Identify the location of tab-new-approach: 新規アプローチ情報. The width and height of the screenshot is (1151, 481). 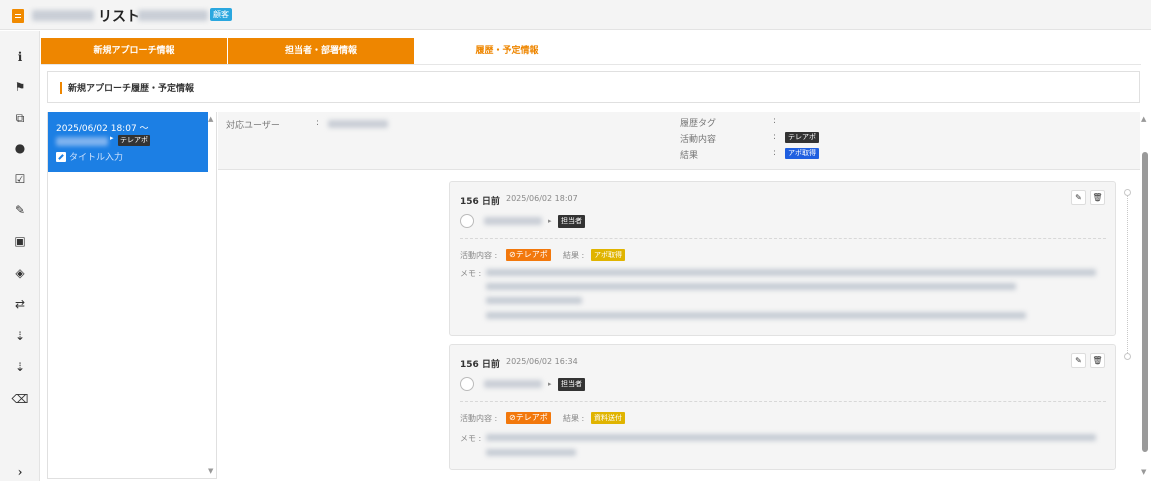
(134, 51).